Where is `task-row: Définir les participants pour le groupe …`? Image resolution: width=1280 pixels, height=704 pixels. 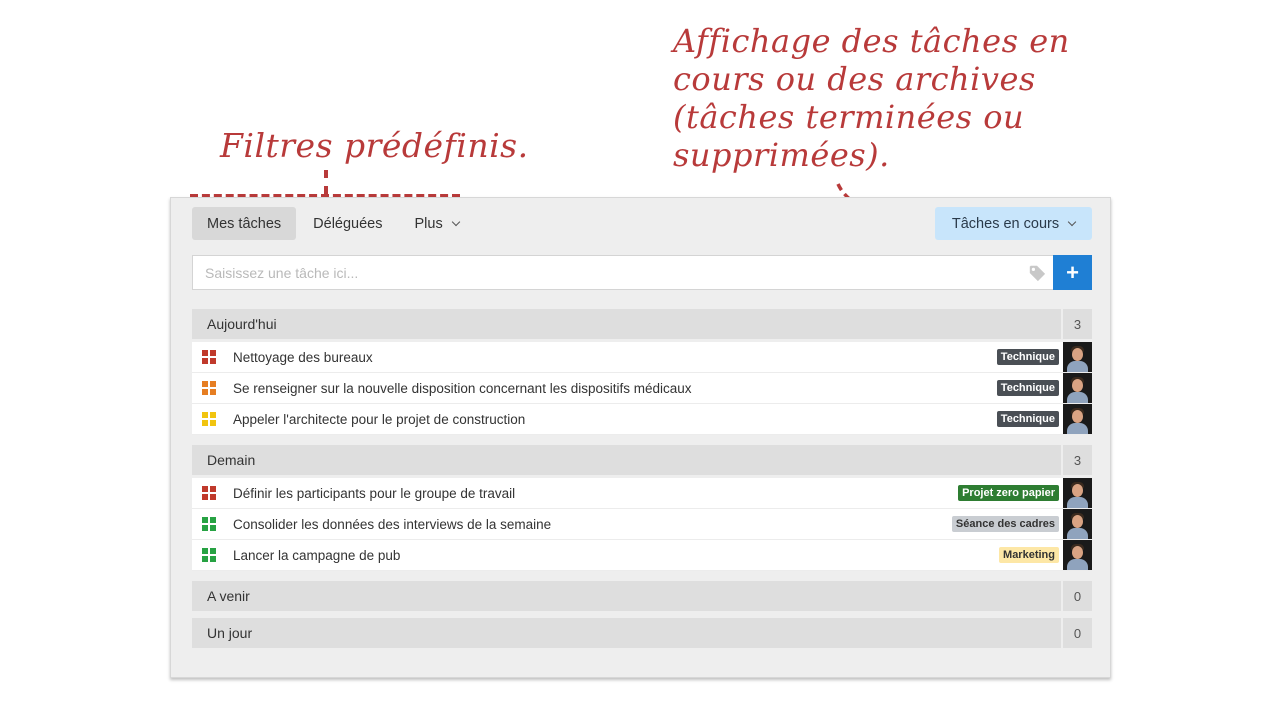 task-row: Définir les participants pour le groupe … is located at coordinates (642, 493).